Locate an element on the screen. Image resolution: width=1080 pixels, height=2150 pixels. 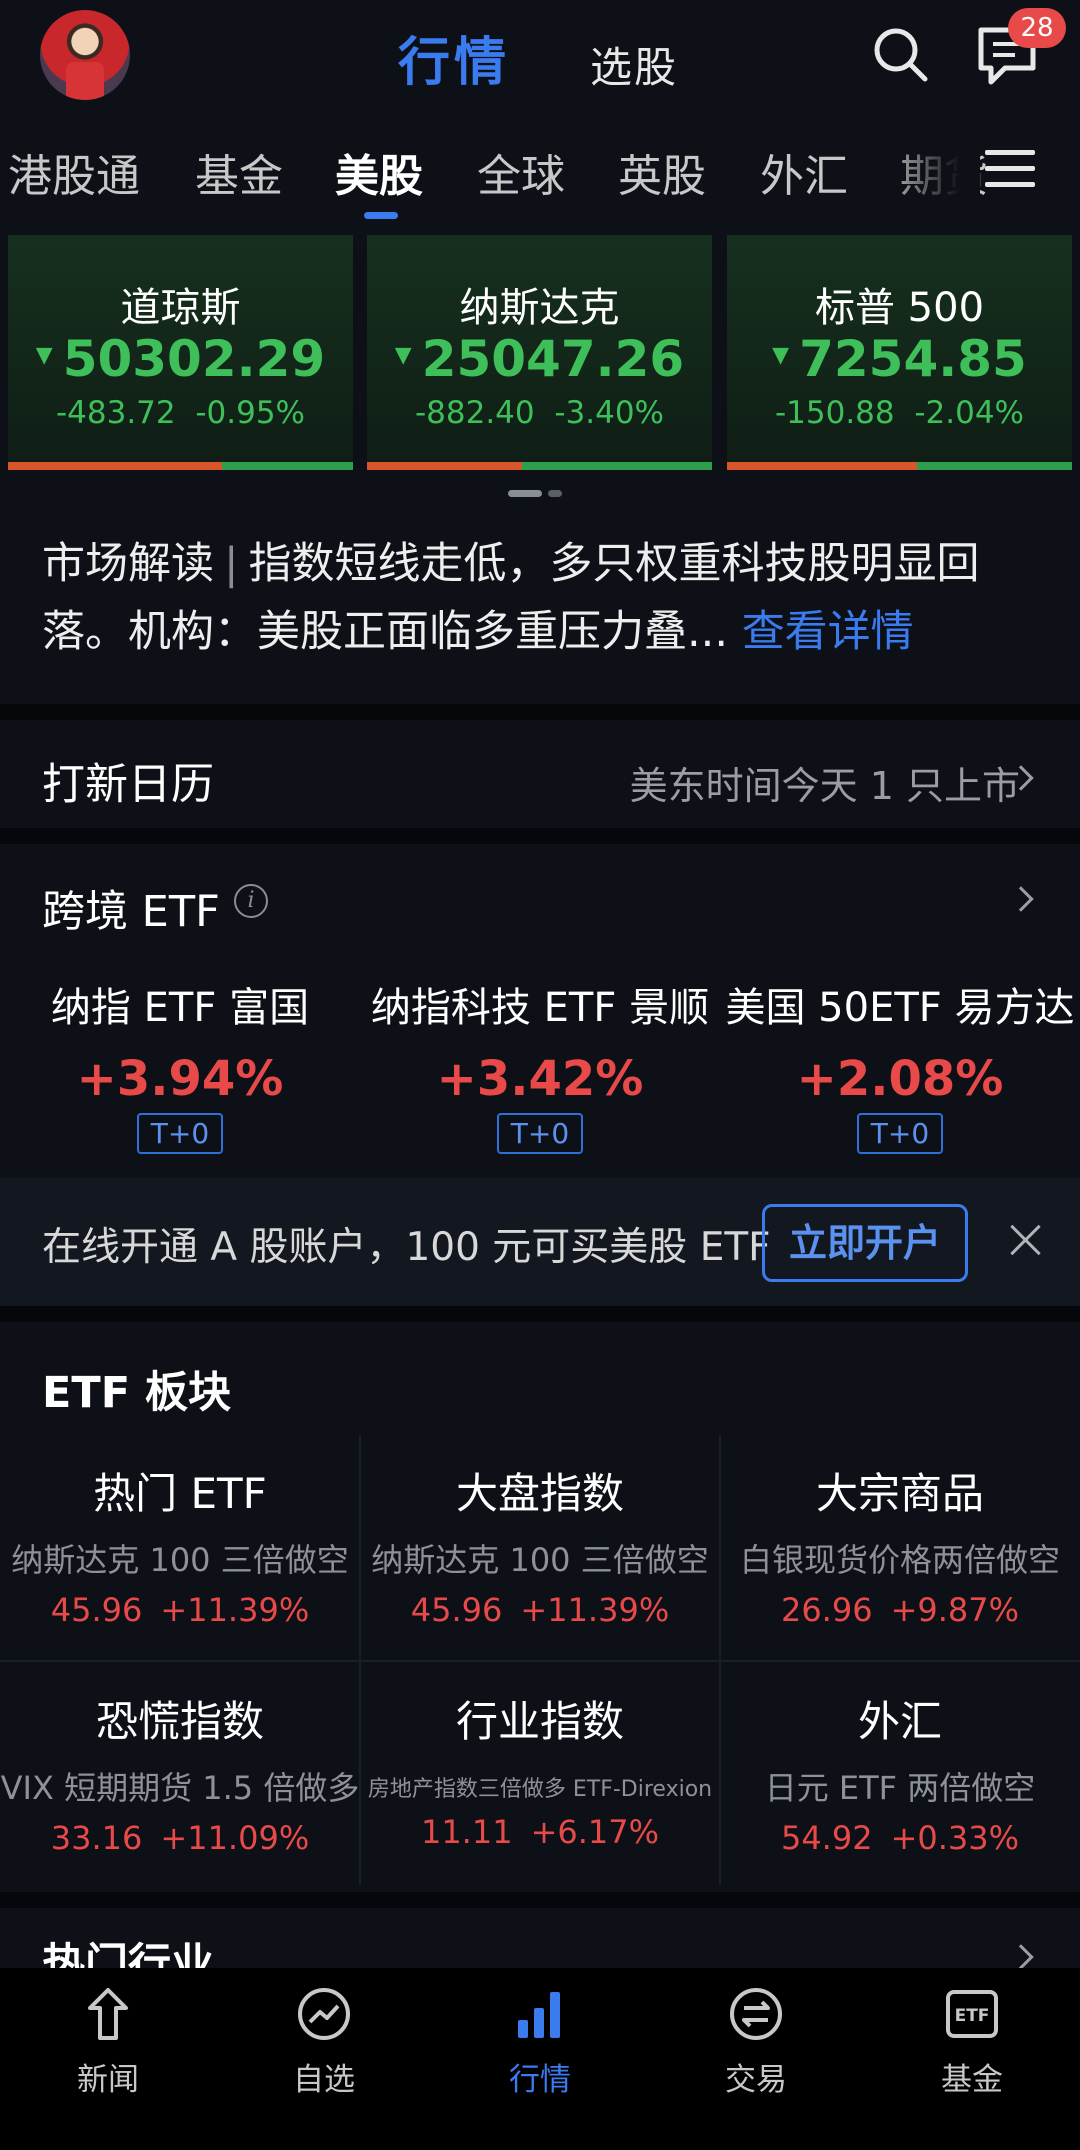
cross-border-etf-item: 纳指 ETF 富国 +3.94% T+0 is located at coordinates (180, 1064).